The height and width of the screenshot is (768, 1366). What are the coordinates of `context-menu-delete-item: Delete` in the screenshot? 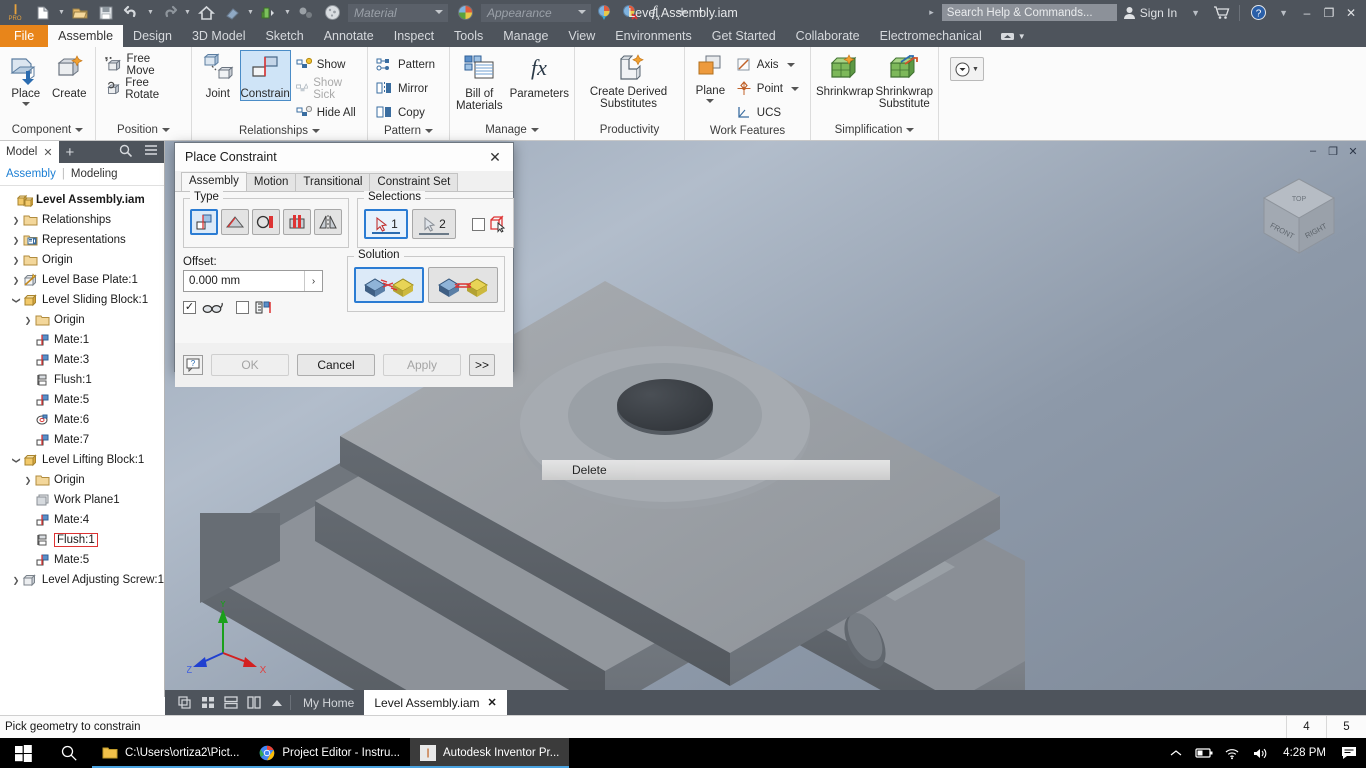 It's located at (716, 470).